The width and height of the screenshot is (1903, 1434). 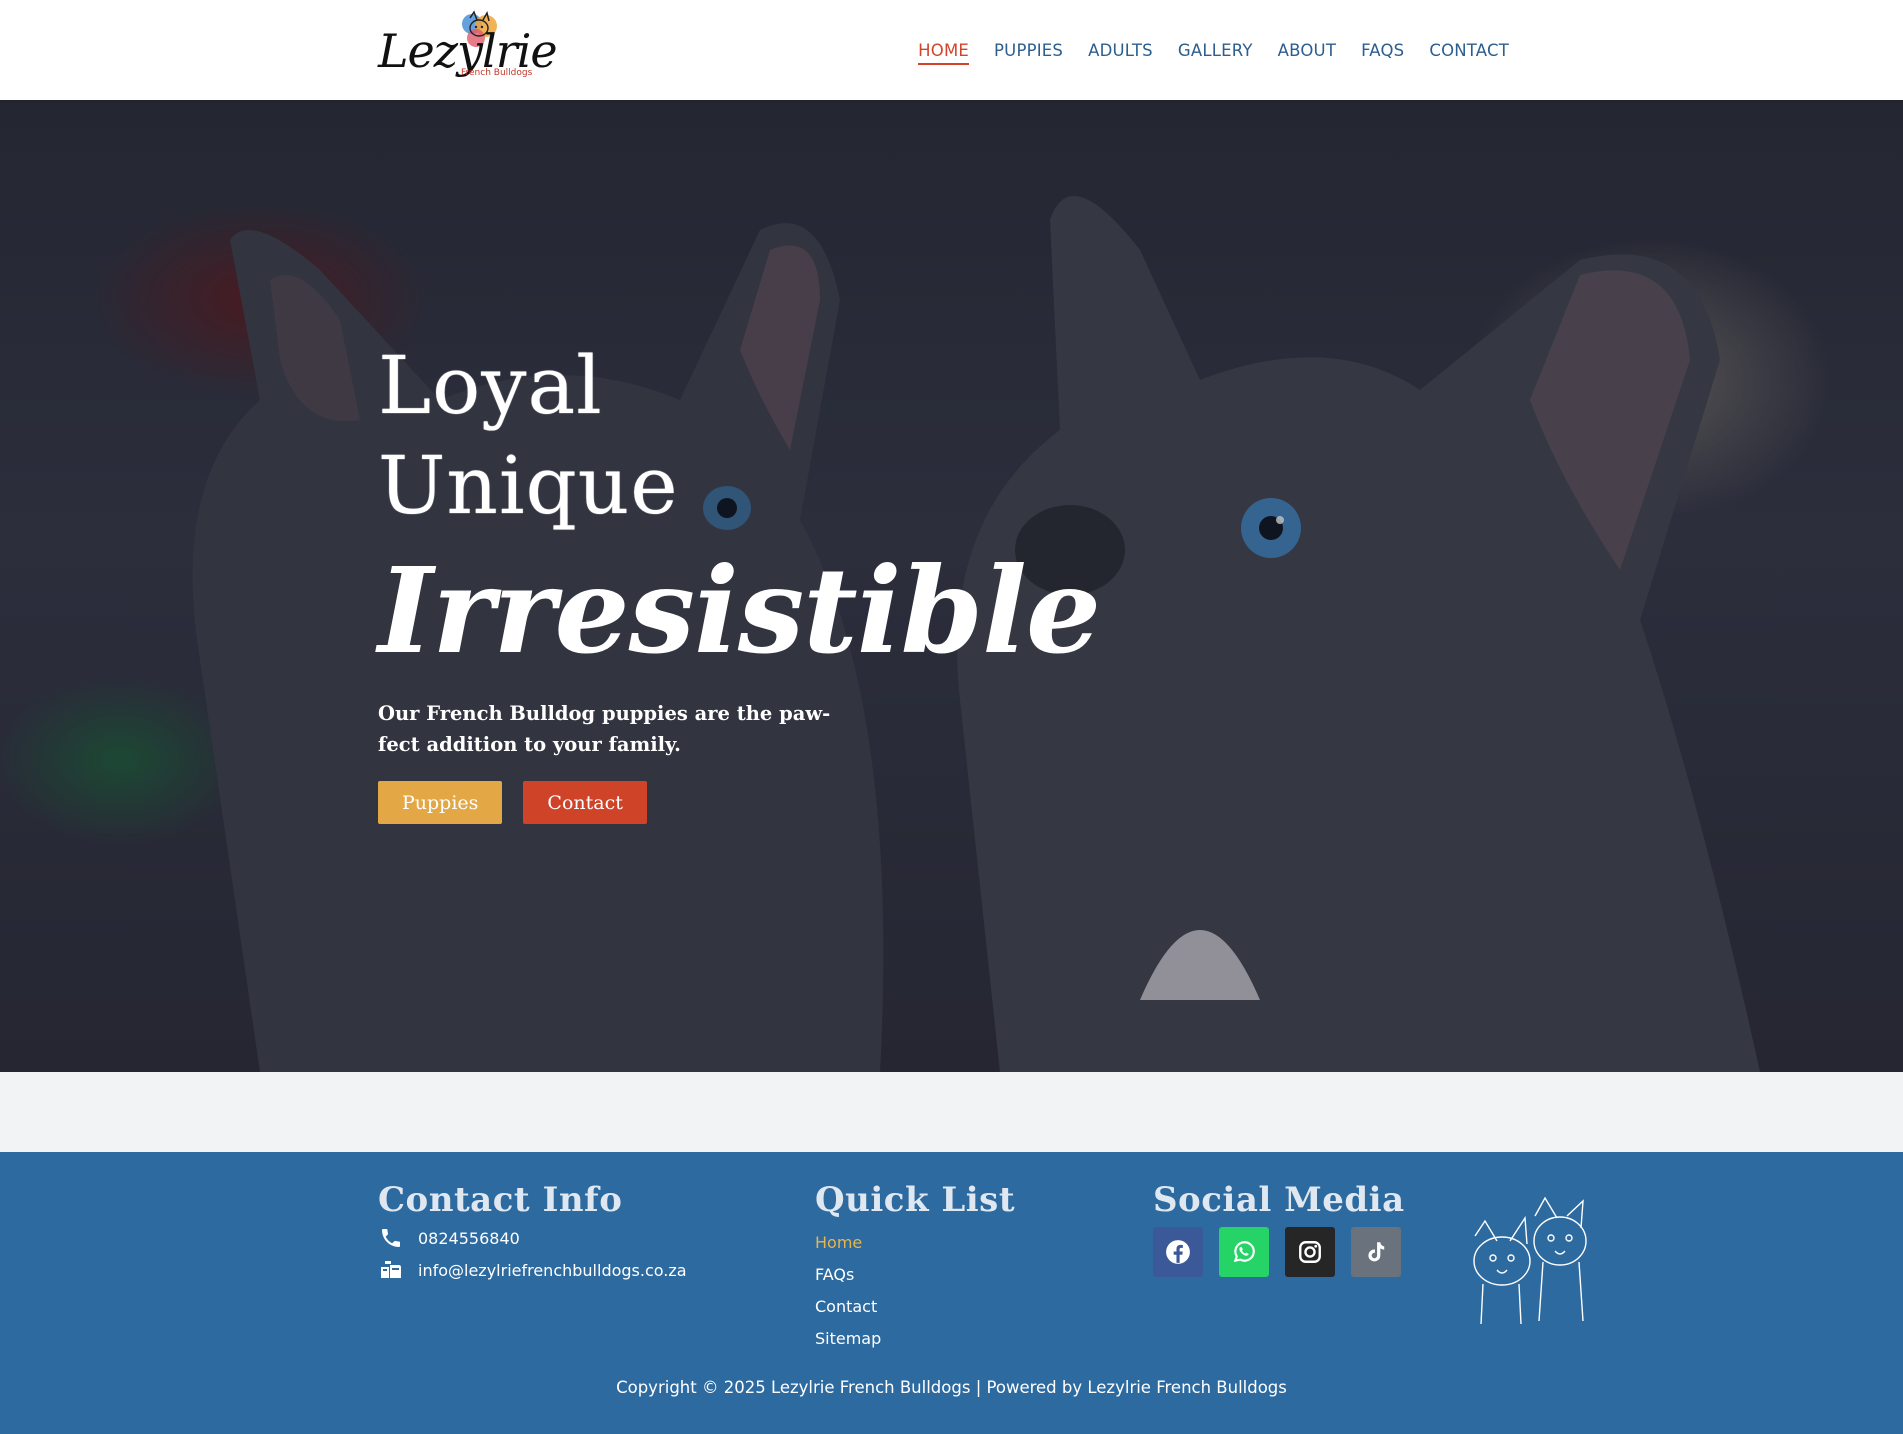 I want to click on mailbox-icon, so click(x=391, y=1269).